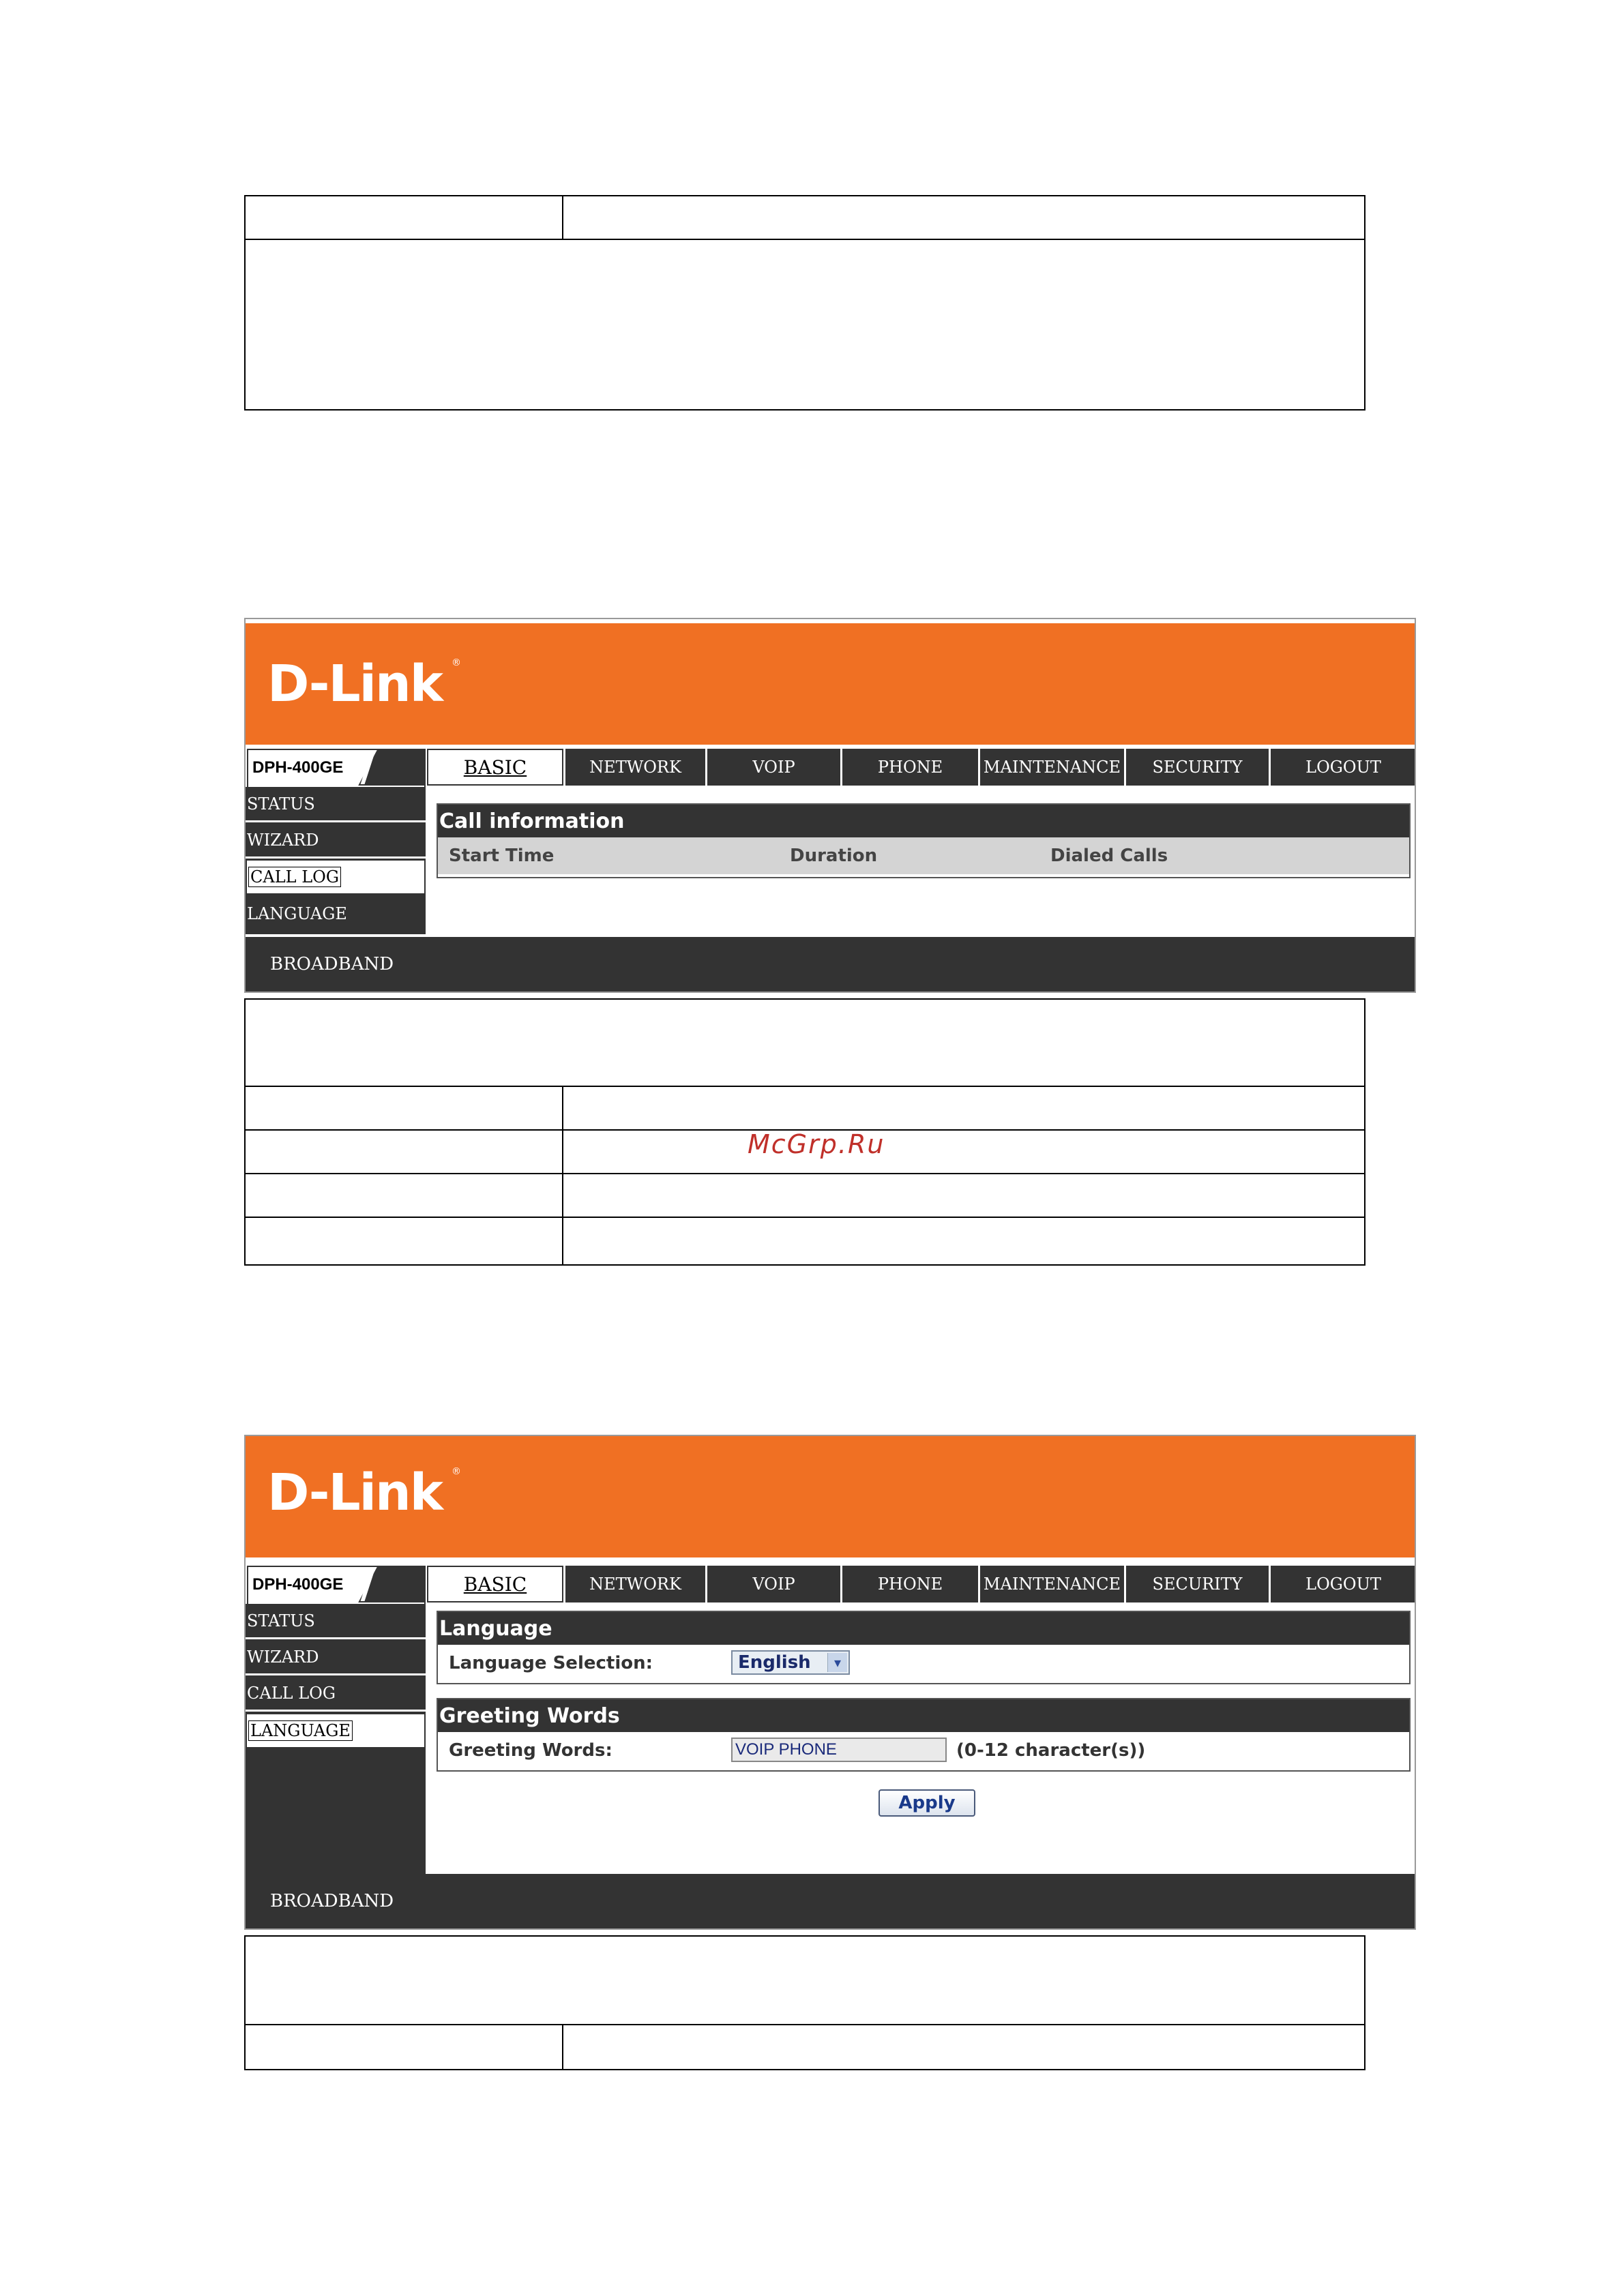  What do you see at coordinates (927, 1803) in the screenshot?
I see `apply-button: Apply` at bounding box center [927, 1803].